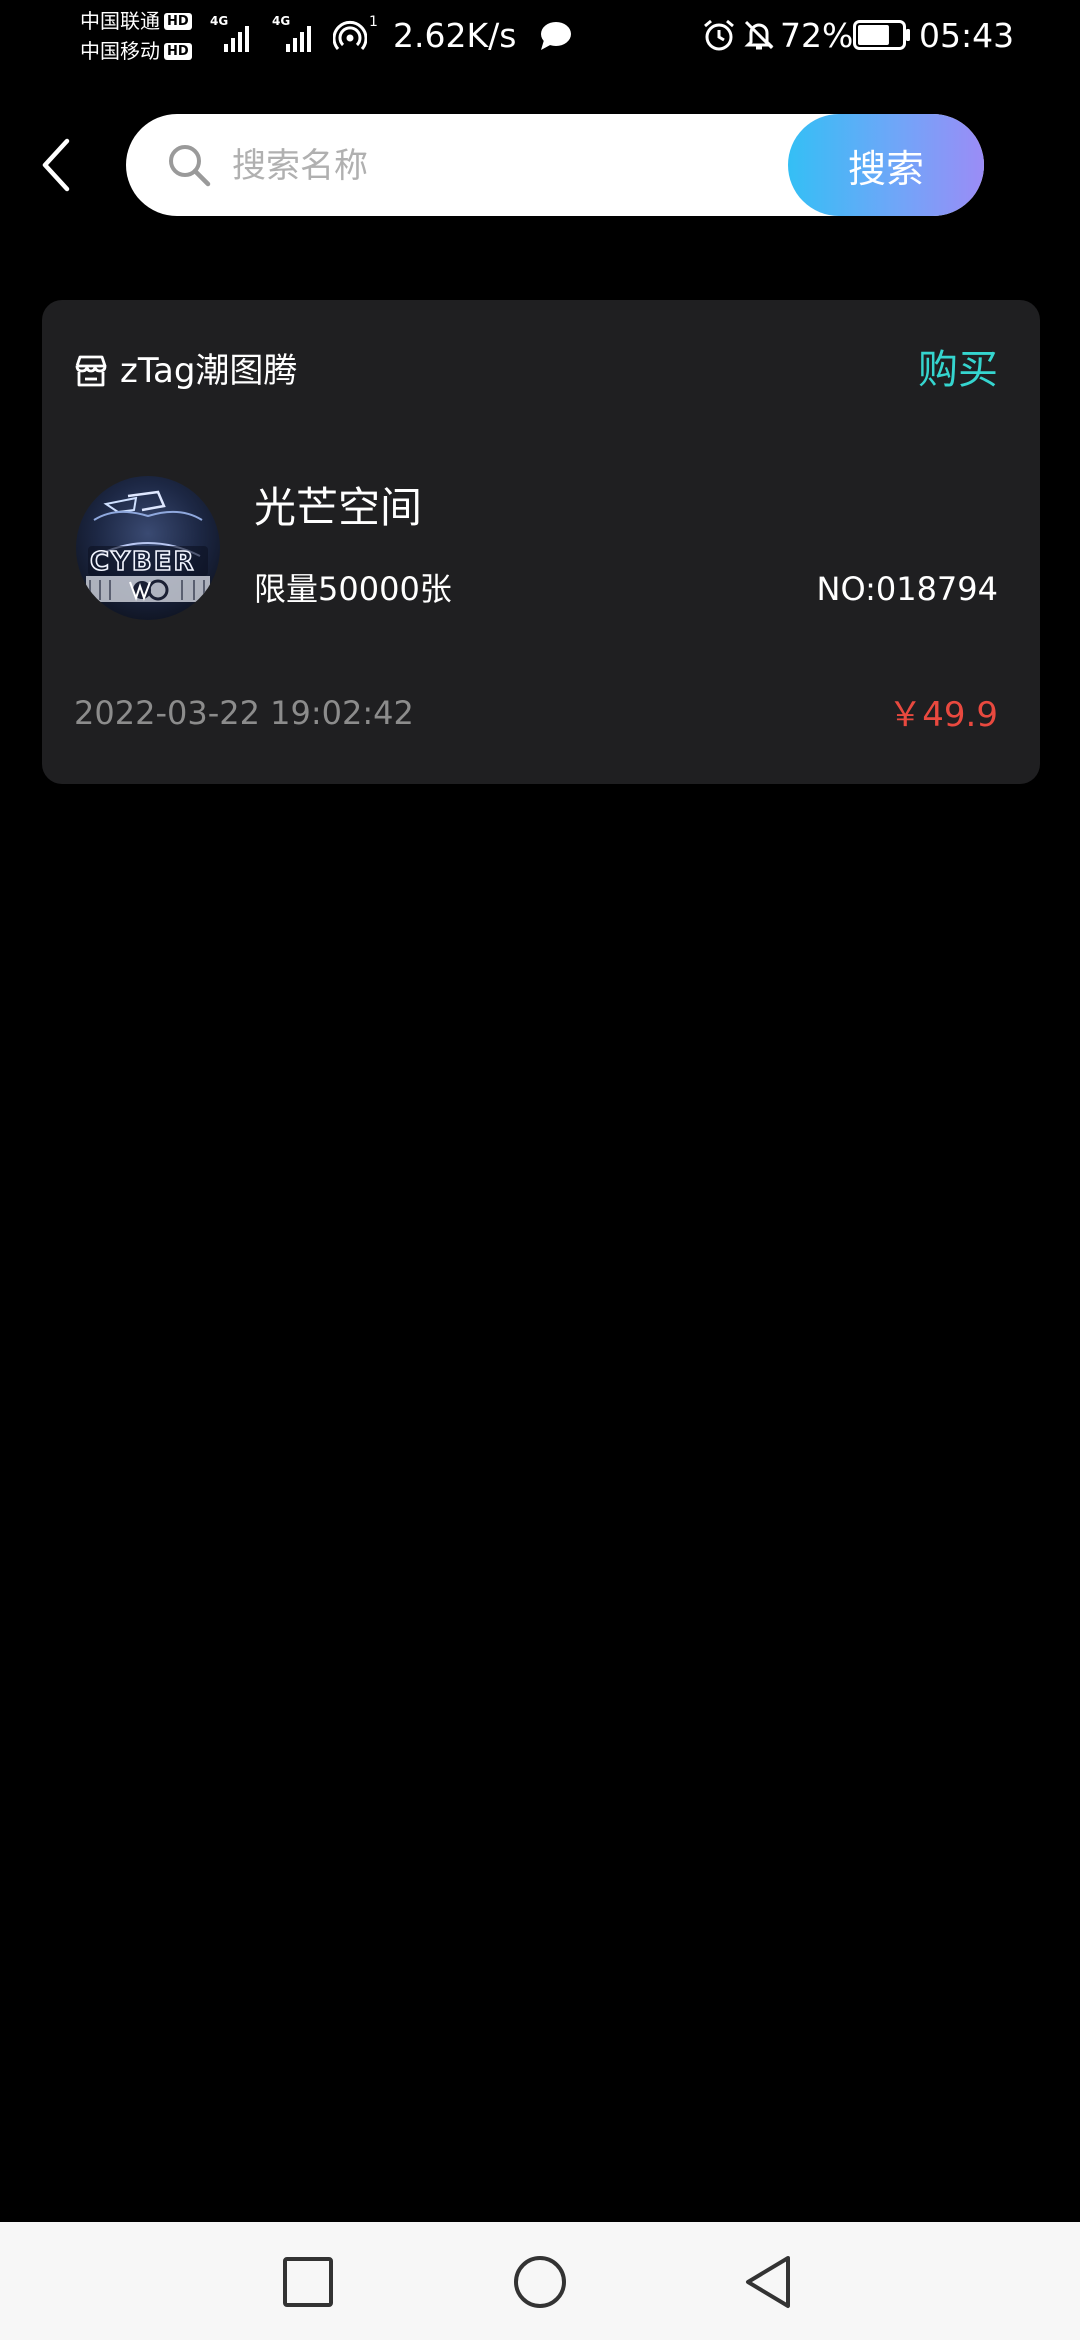  I want to click on order-timestamp: 2022-03-22 19:02:42, so click(244, 713).